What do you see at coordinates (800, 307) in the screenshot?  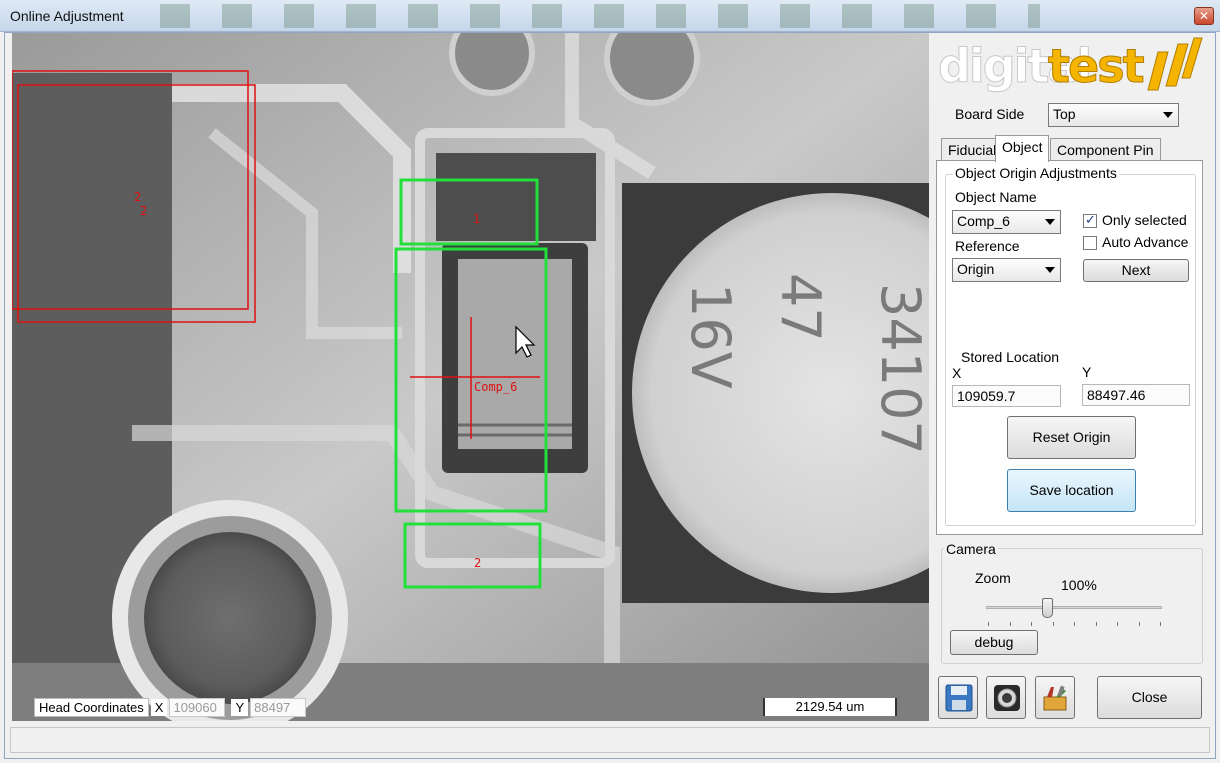 I see `cap-marking-2: 47` at bounding box center [800, 307].